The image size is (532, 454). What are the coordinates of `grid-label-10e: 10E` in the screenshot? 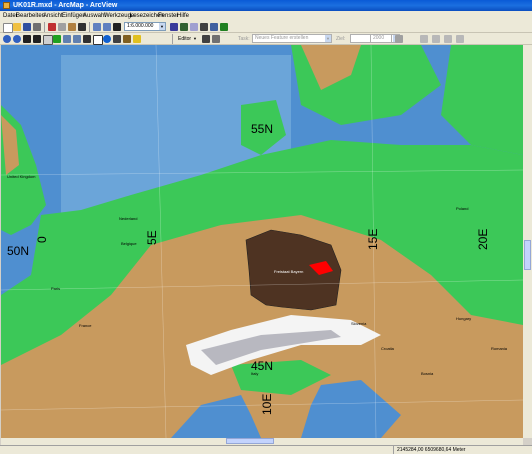 It's located at (267, 404).